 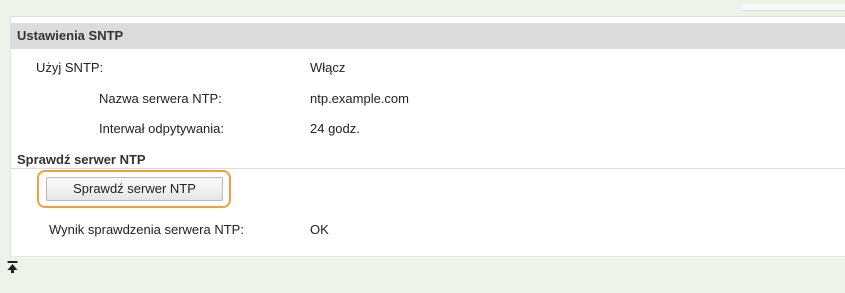 I want to click on top-tab-strip, so click(x=793, y=7).